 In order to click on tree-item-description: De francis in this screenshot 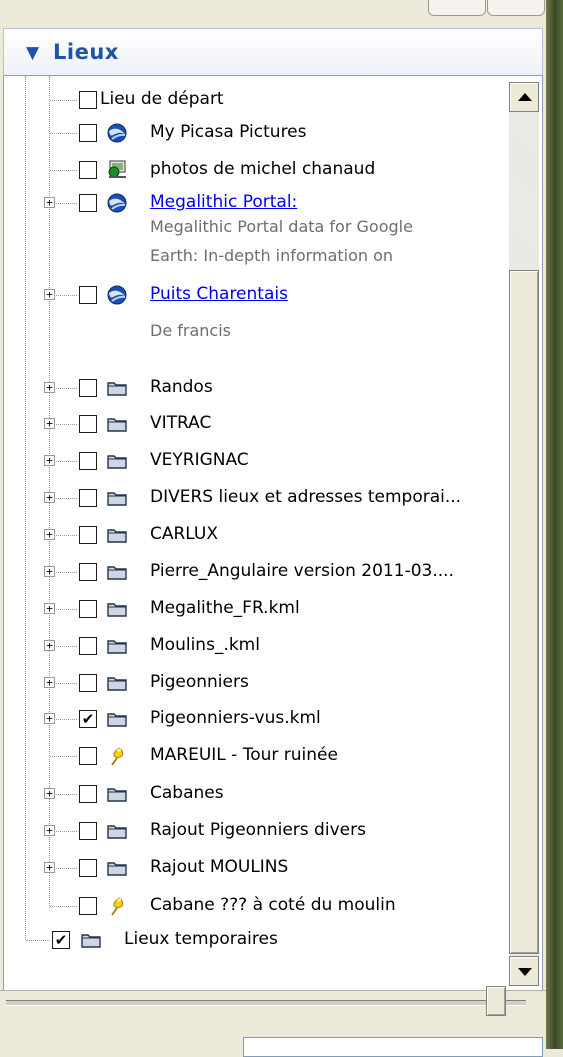, I will do `click(190, 330)`.